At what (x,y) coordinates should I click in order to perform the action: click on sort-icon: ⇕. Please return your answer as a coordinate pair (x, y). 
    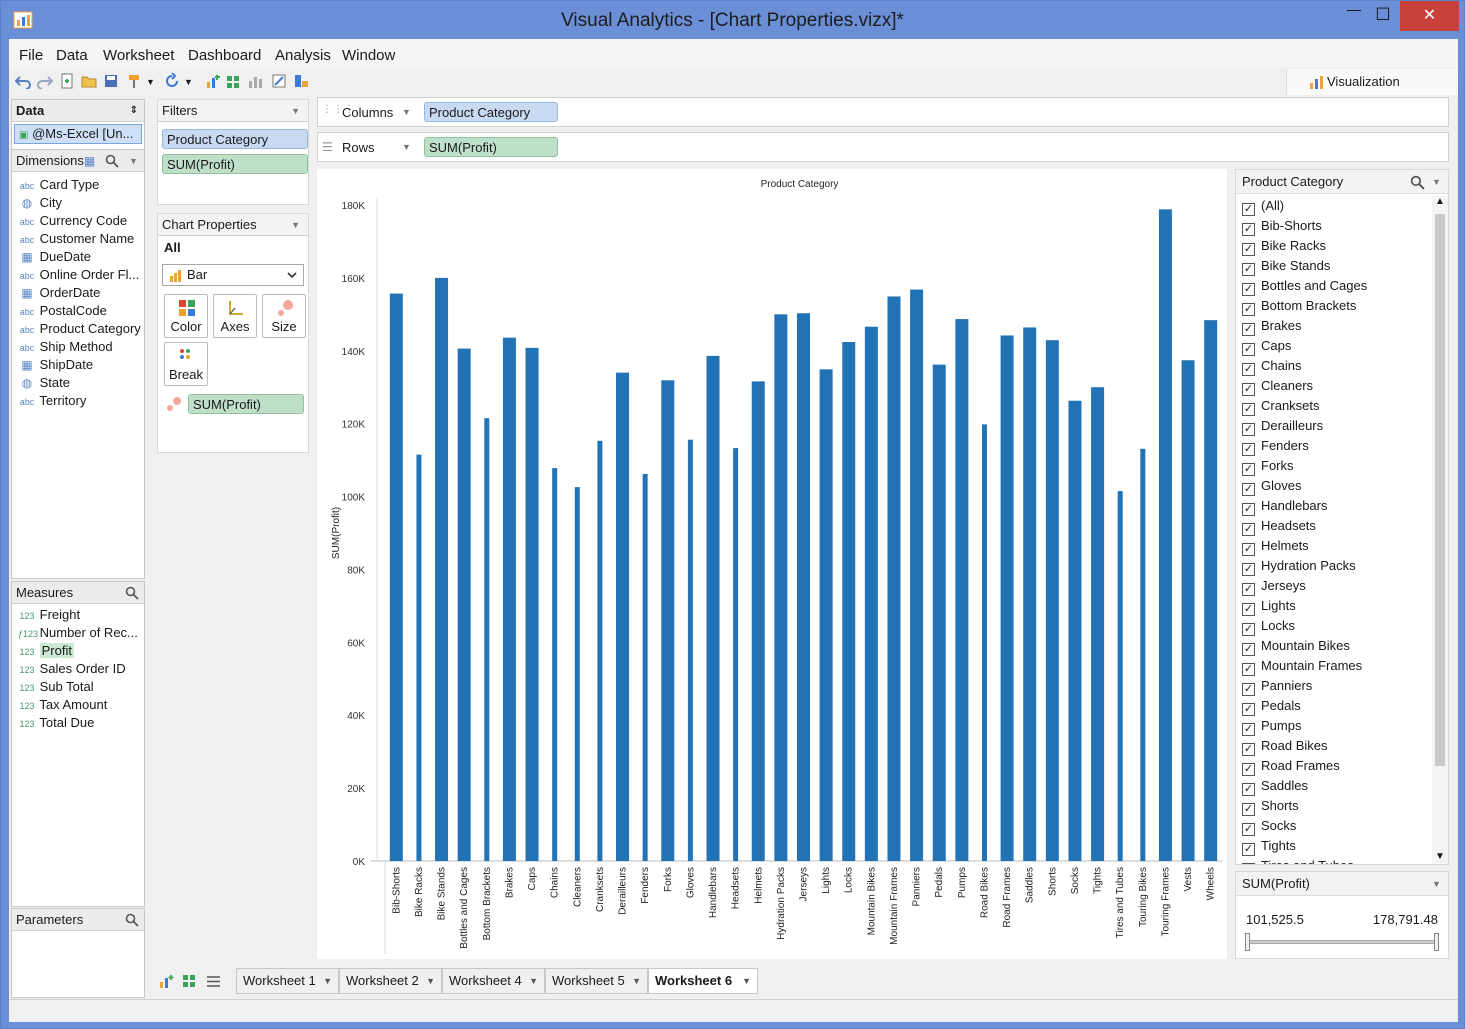
    Looking at the image, I should click on (134, 111).